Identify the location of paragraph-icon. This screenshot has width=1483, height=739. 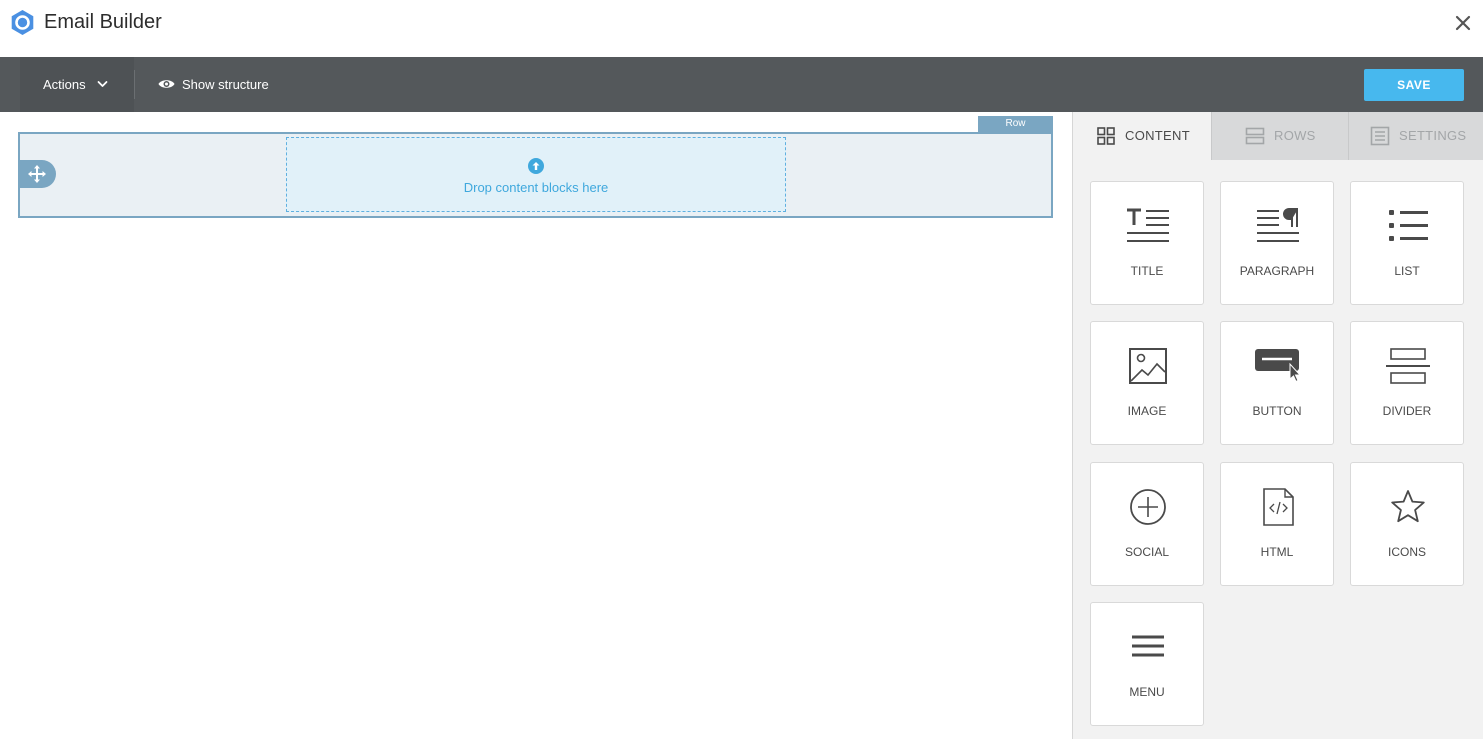
(1278, 225).